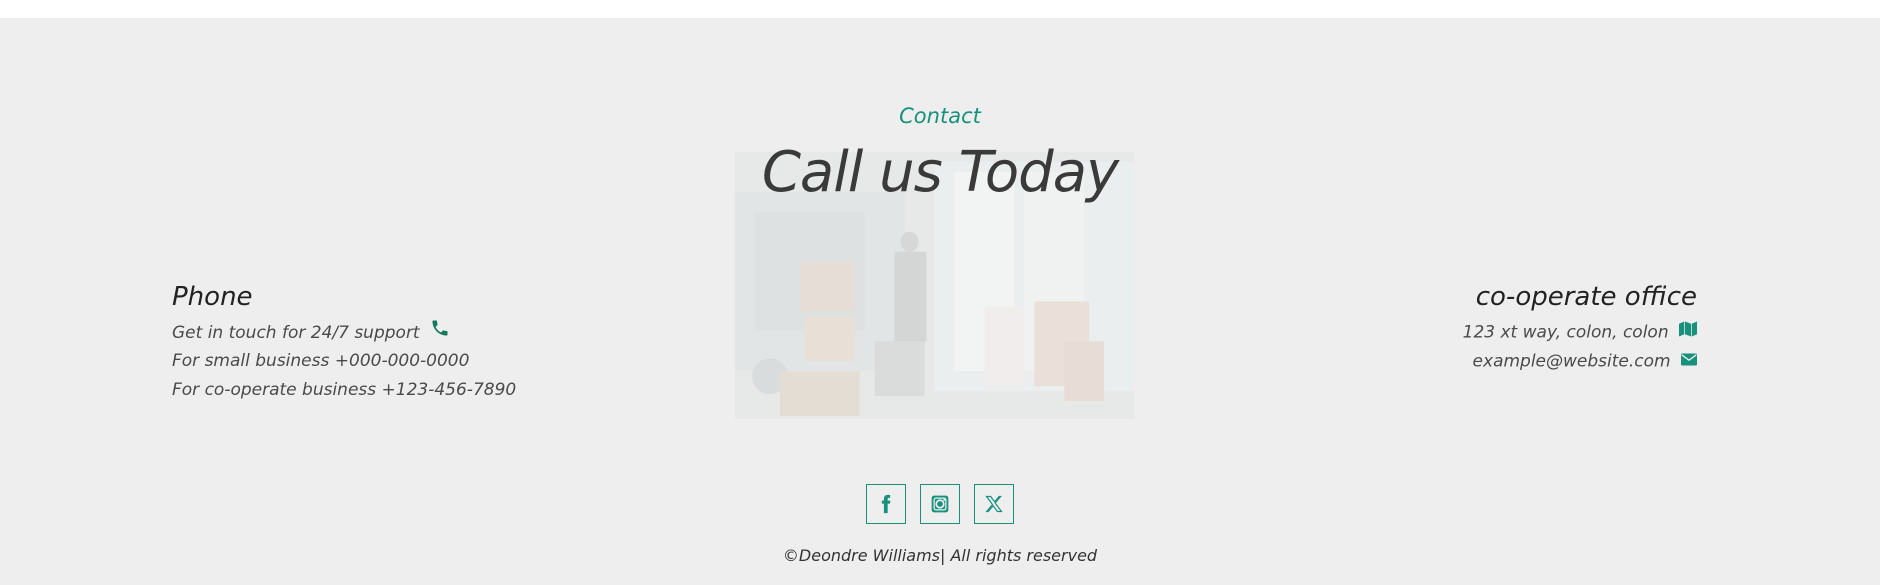  I want to click on map-icon, so click(1688, 332).